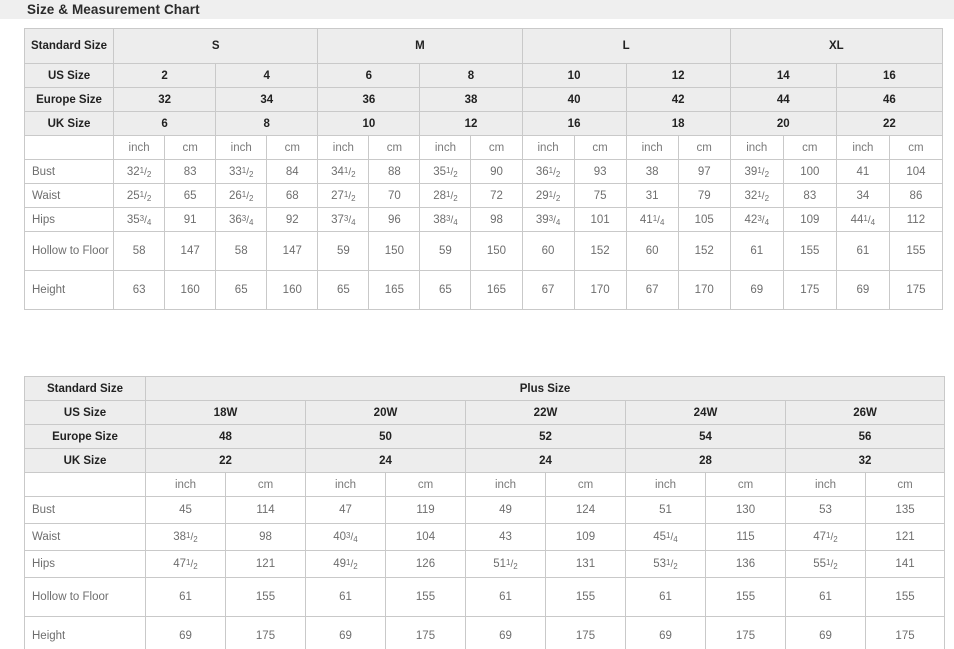 This screenshot has width=954, height=649. What do you see at coordinates (483, 99) in the screenshot?
I see `table-row-europe-size: Europe Size 32 34 36 38 40 42 44 46` at bounding box center [483, 99].